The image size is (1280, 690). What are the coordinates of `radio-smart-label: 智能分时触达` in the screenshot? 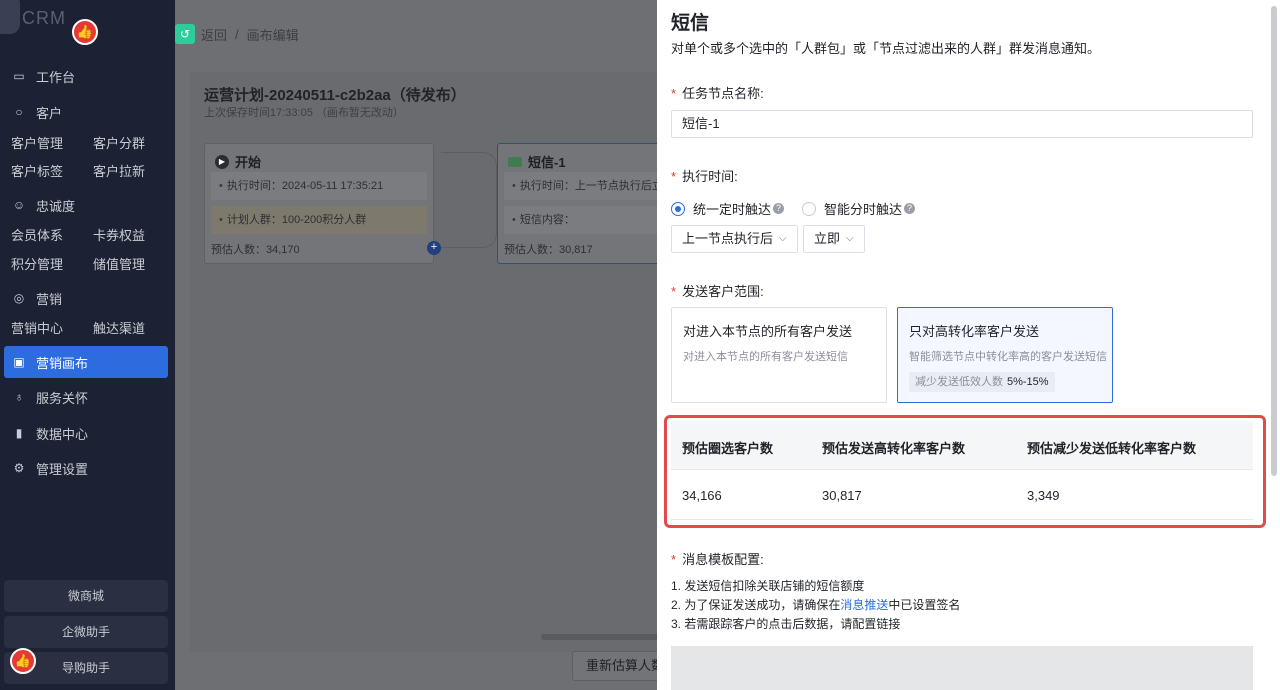 It's located at (863, 209).